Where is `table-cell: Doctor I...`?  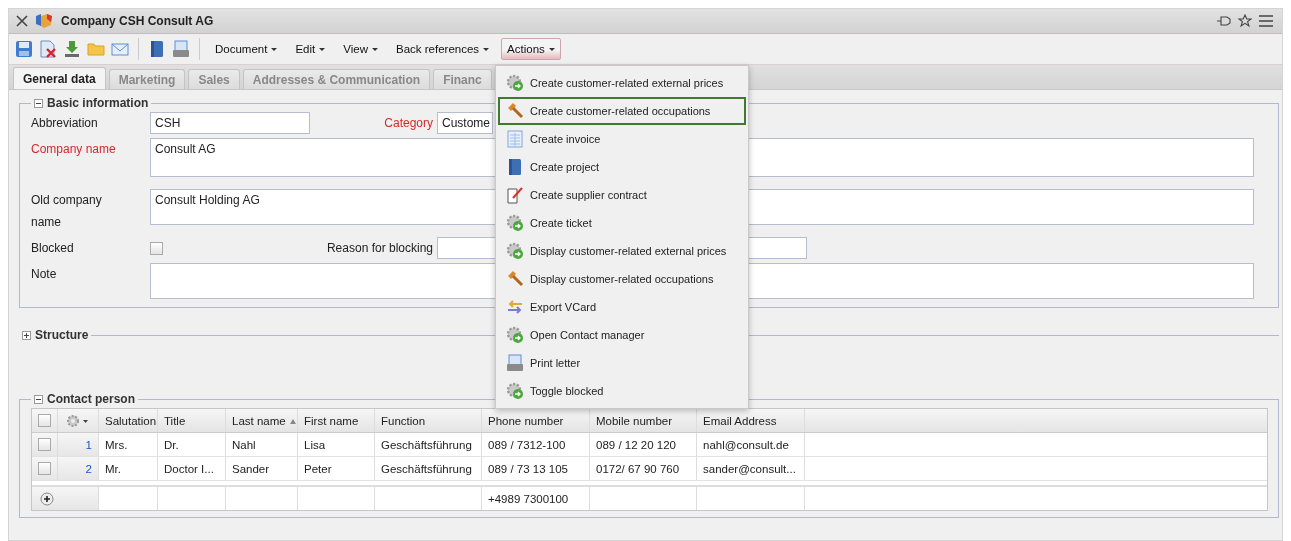 table-cell: Doctor I... is located at coordinates (192, 468).